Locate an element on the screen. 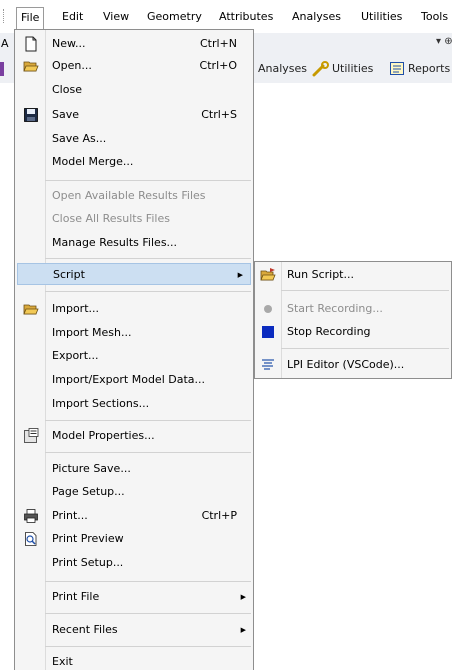  editor-lines-icon is located at coordinates (268, 364).